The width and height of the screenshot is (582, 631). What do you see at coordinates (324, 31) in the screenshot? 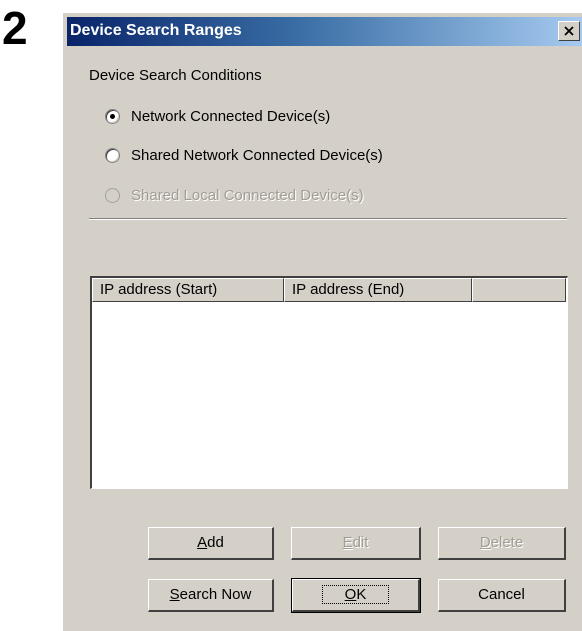
I see `title-bar: Device Search Ranges` at bounding box center [324, 31].